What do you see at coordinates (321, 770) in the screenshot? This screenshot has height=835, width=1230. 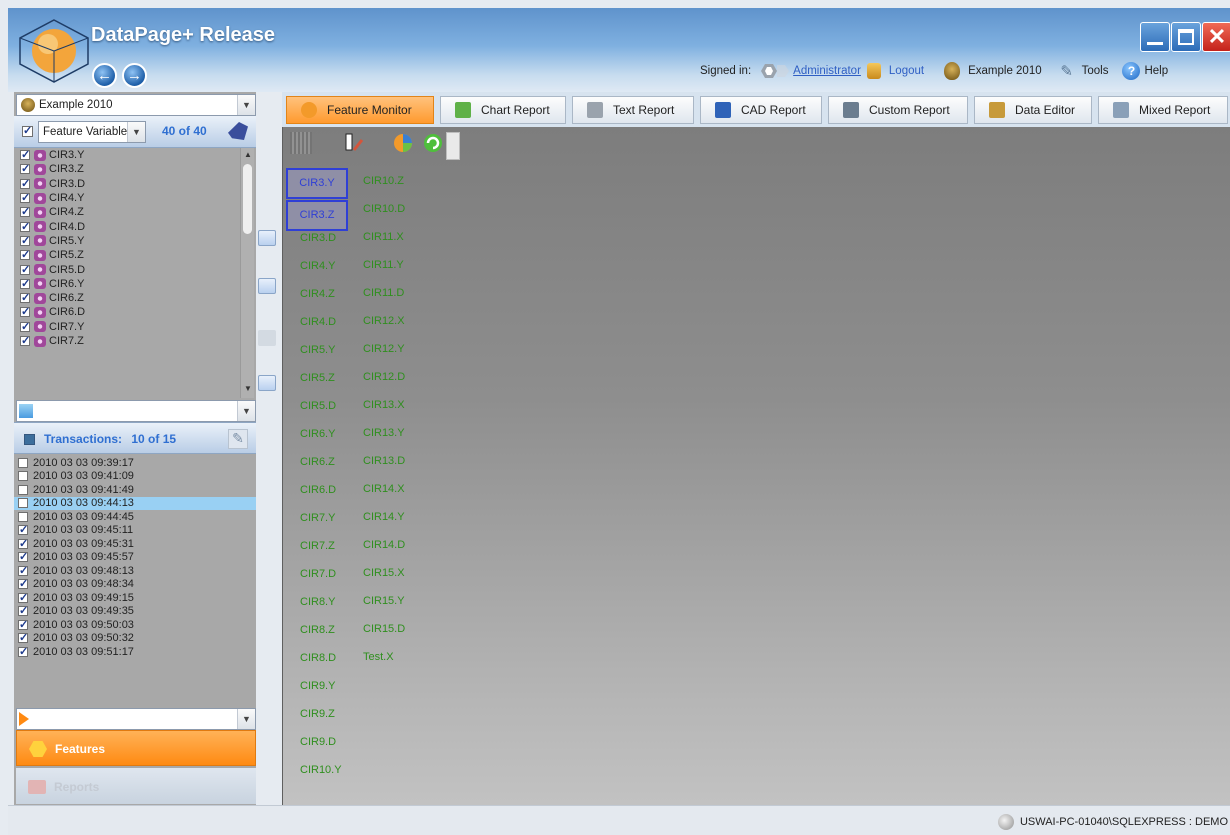 I see `feature-cell: CIR10.Y` at bounding box center [321, 770].